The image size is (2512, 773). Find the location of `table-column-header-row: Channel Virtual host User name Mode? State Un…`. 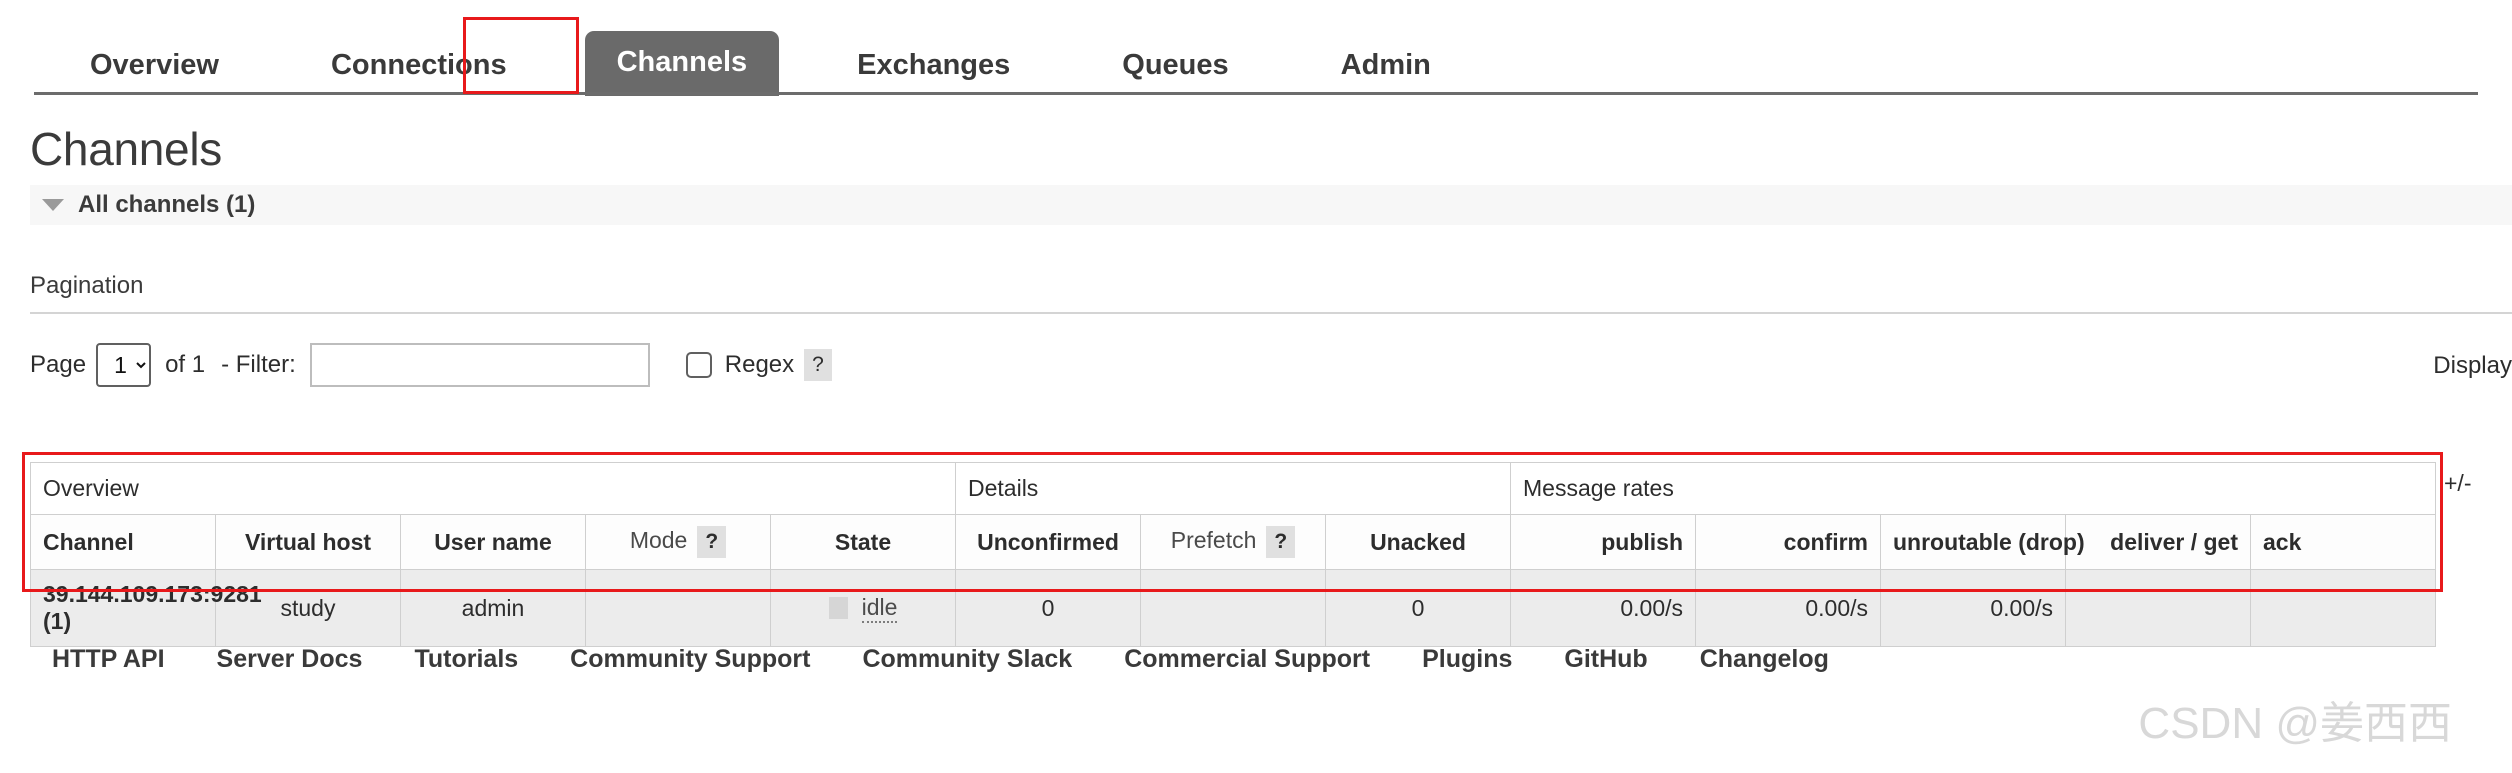

table-column-header-row: Channel Virtual host User name Mode? State Un… is located at coordinates (1233, 542).